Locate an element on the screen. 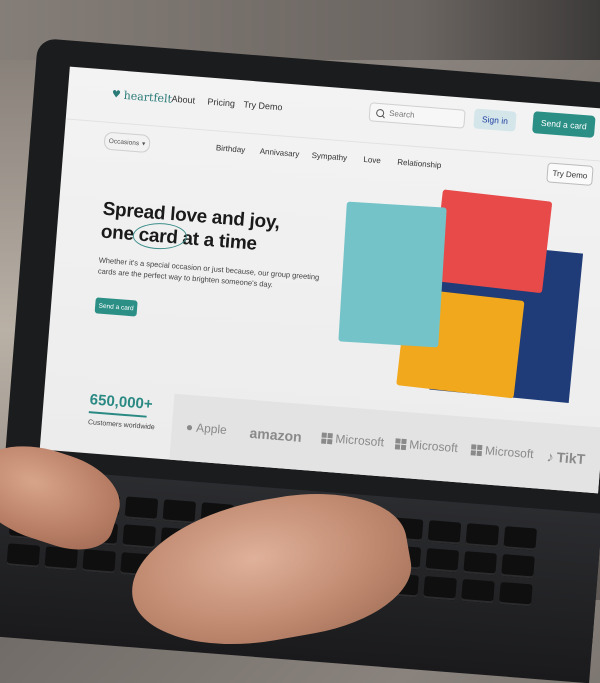 The width and height of the screenshot is (600, 683). subnav-anniversary: Annivasary is located at coordinates (279, 153).